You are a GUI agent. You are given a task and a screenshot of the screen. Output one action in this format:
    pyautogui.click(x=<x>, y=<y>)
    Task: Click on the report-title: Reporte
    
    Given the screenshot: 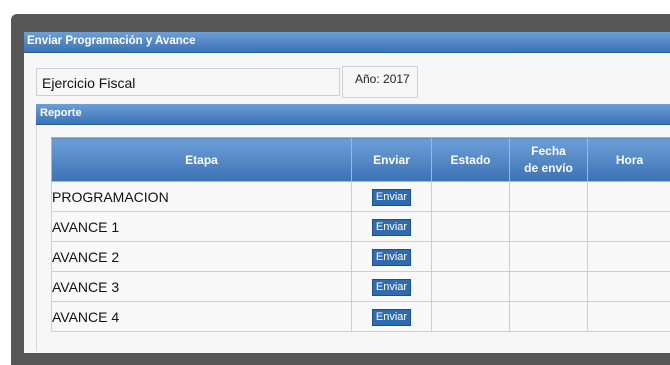 What is the action you would take?
    pyautogui.click(x=61, y=113)
    